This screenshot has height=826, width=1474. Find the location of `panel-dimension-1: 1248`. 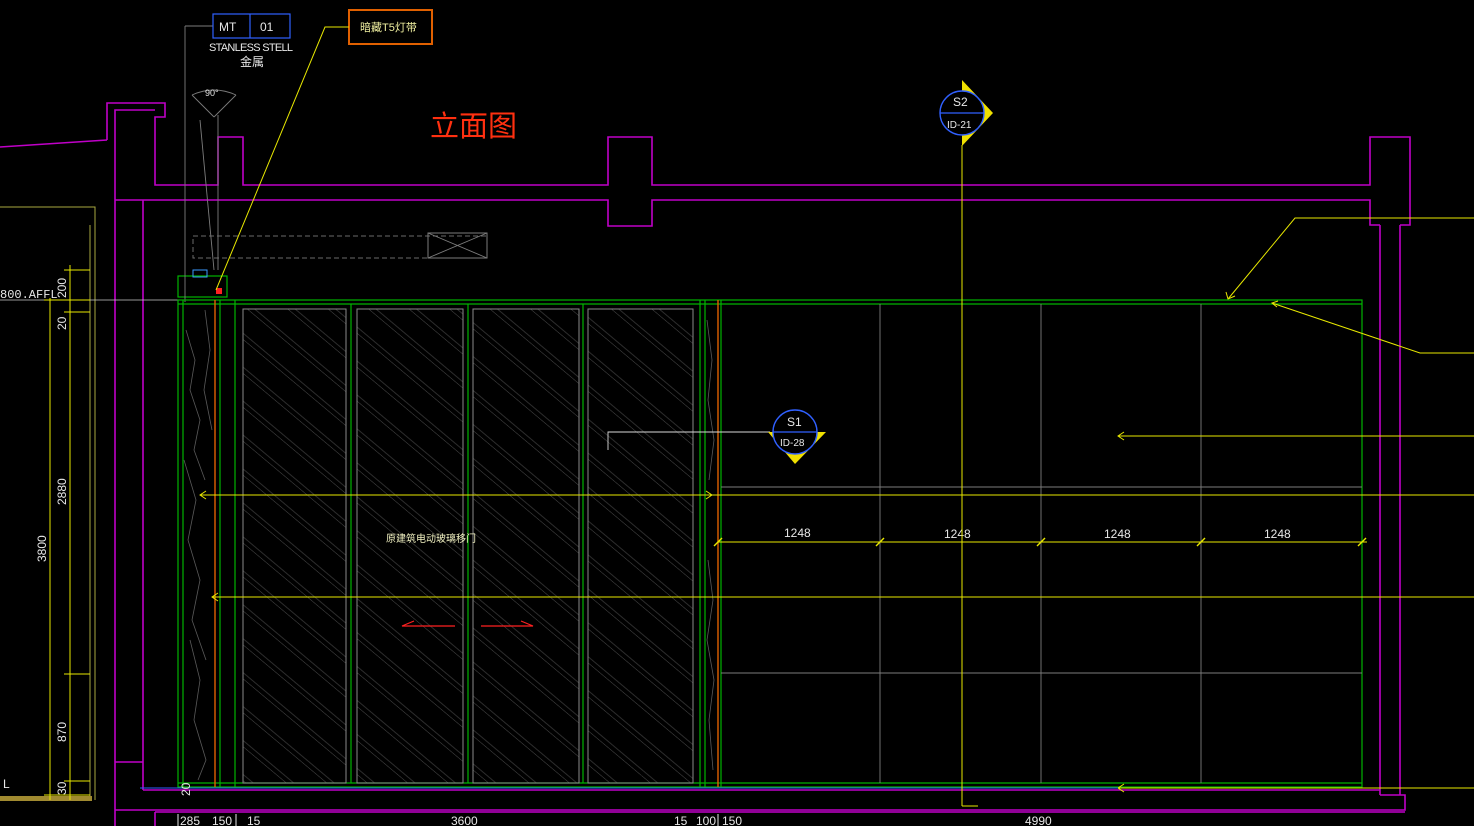

panel-dimension-1: 1248 is located at coordinates (797, 533).